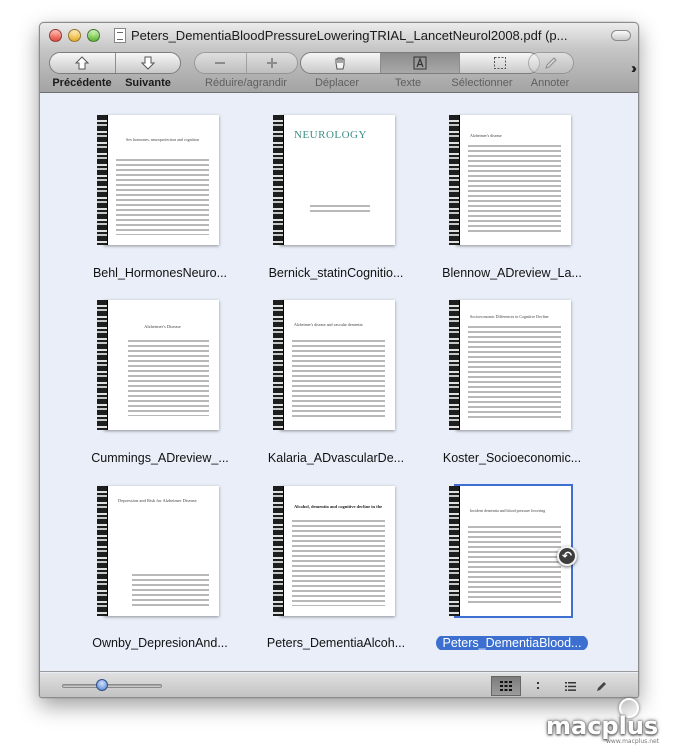 This screenshot has width=678, height=750. Describe the element at coordinates (337, 83) in the screenshot. I see `move-label: Déplacer` at that location.